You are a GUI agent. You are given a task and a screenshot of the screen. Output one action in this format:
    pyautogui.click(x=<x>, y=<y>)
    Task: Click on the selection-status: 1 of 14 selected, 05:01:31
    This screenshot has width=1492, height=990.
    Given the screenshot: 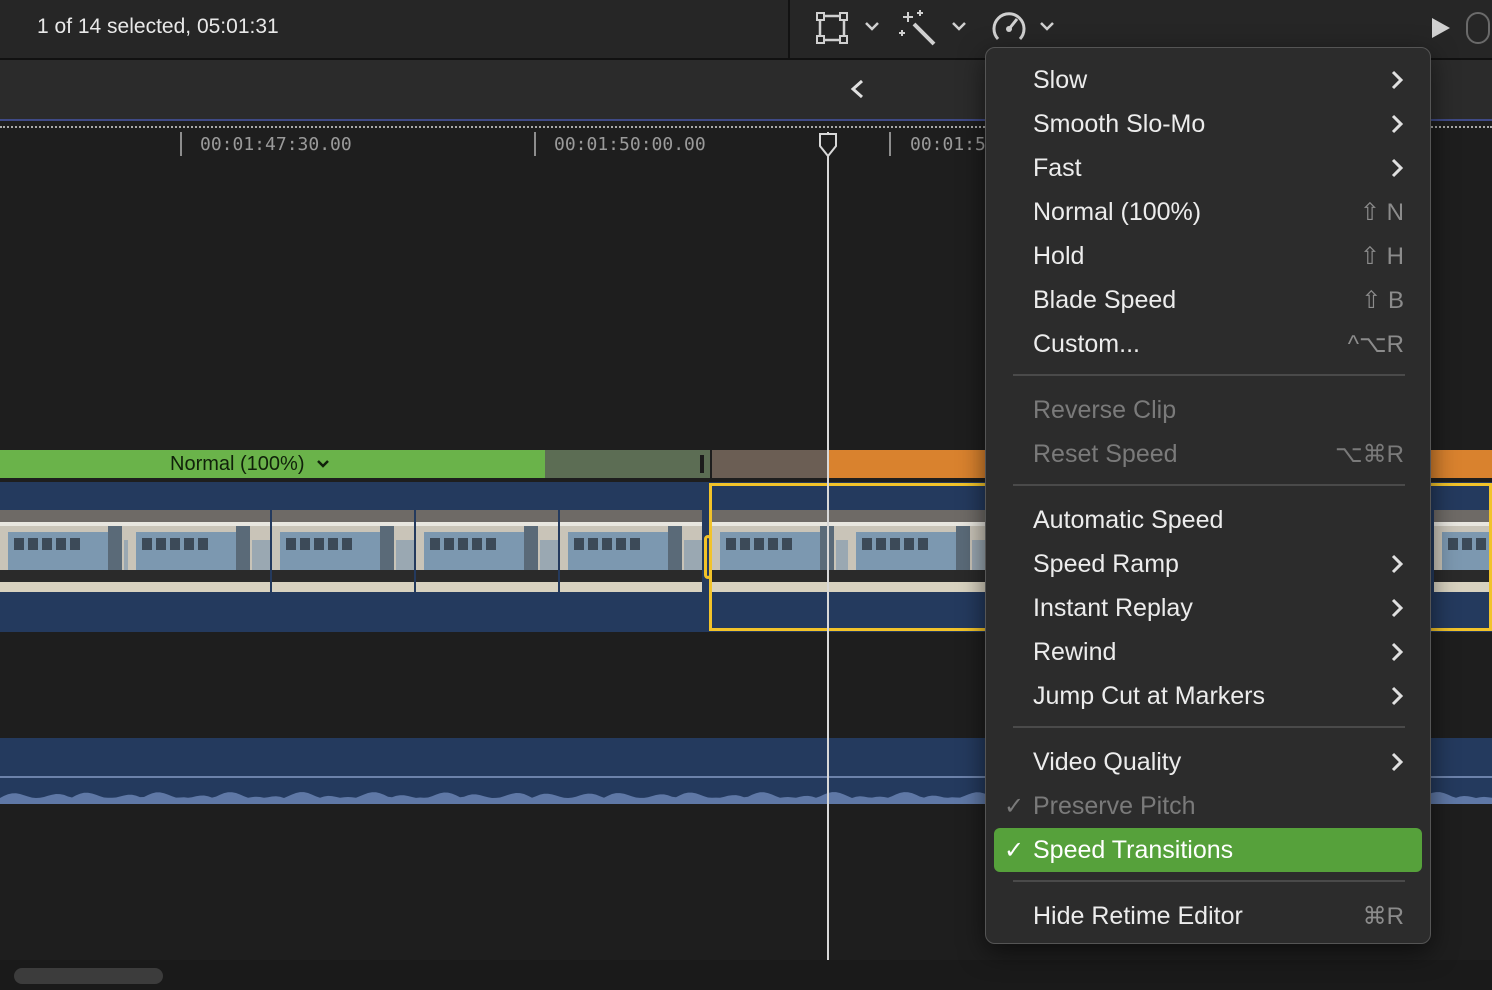 What is the action you would take?
    pyautogui.click(x=158, y=26)
    